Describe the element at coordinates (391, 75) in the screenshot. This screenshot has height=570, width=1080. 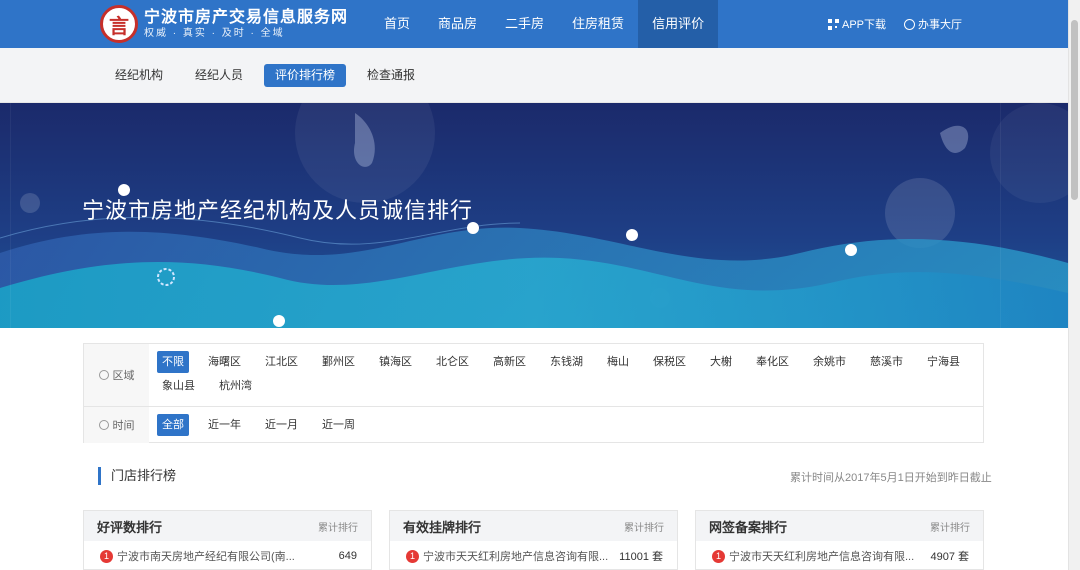
I see `subnav-item-3: 检查通报` at that location.